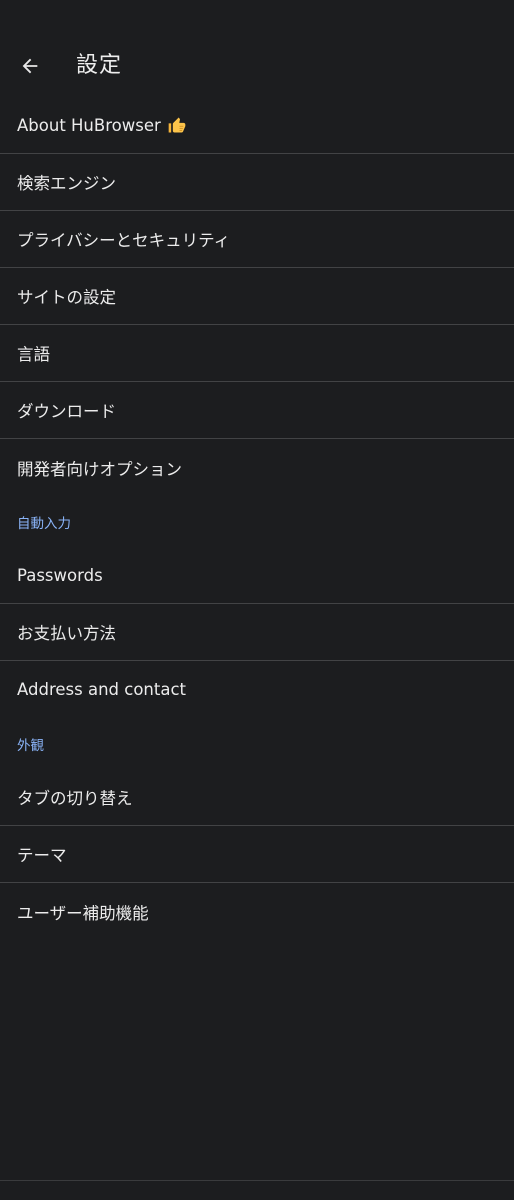 Image resolution: width=514 pixels, height=1200 pixels. Describe the element at coordinates (257, 632) in the screenshot. I see `settings-item-payment-methods: お支払い方法` at that location.